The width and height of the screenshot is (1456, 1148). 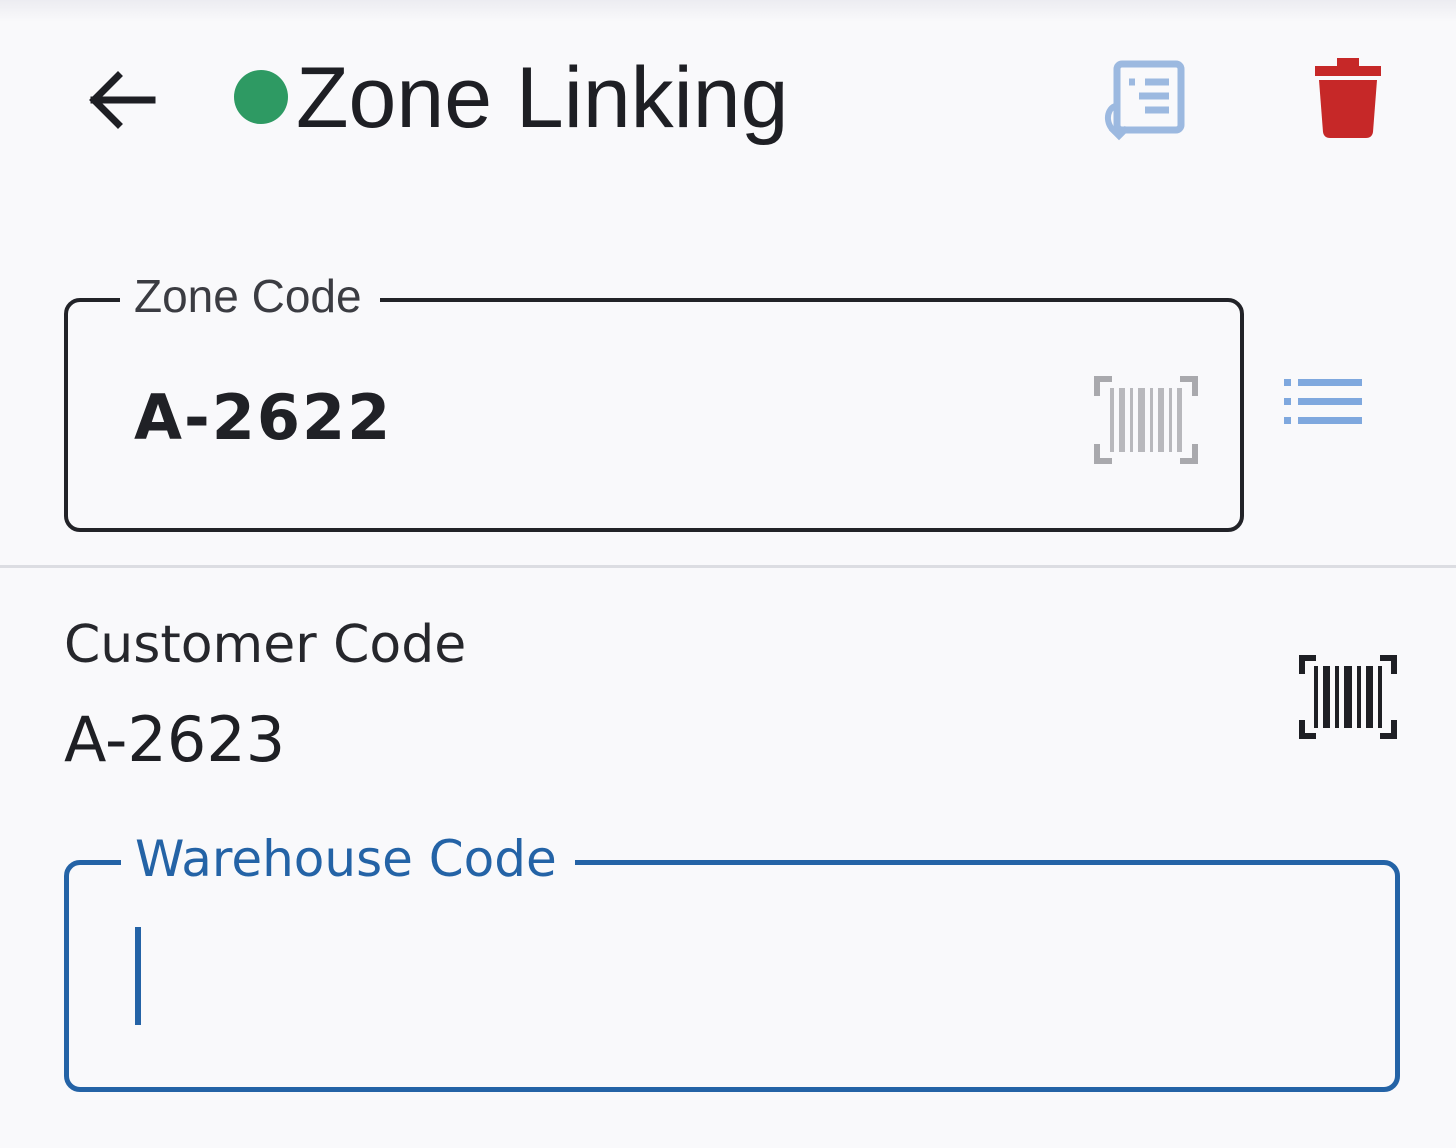 I want to click on customer-scan-button, so click(x=1348, y=697).